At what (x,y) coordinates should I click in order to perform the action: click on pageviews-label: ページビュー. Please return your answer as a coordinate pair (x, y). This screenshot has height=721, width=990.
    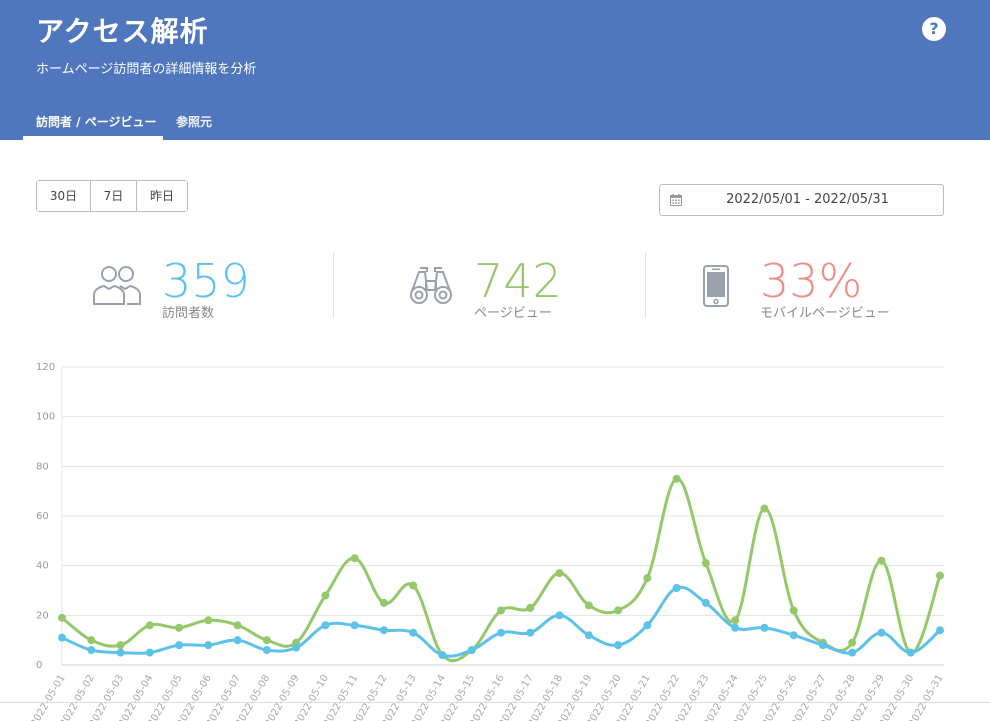
    Looking at the image, I should click on (513, 313).